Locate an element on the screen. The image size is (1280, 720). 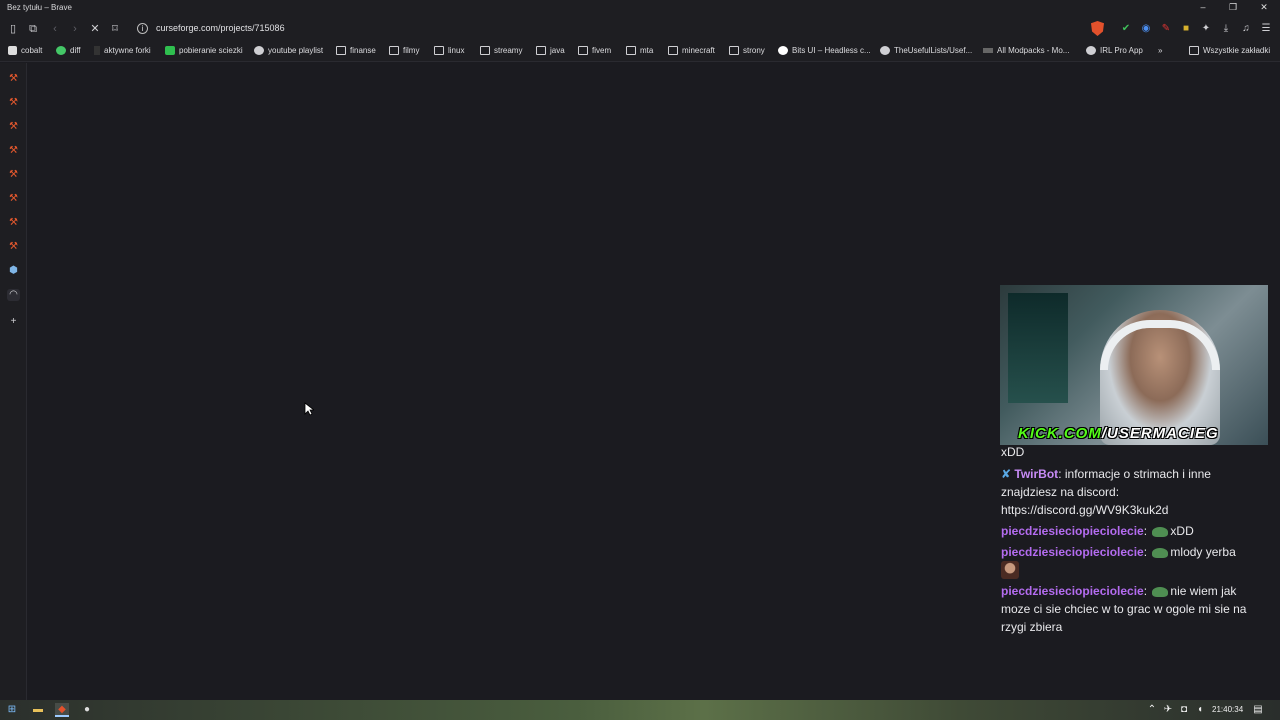
restore-button: ❐ is located at coordinates (1233, 8).